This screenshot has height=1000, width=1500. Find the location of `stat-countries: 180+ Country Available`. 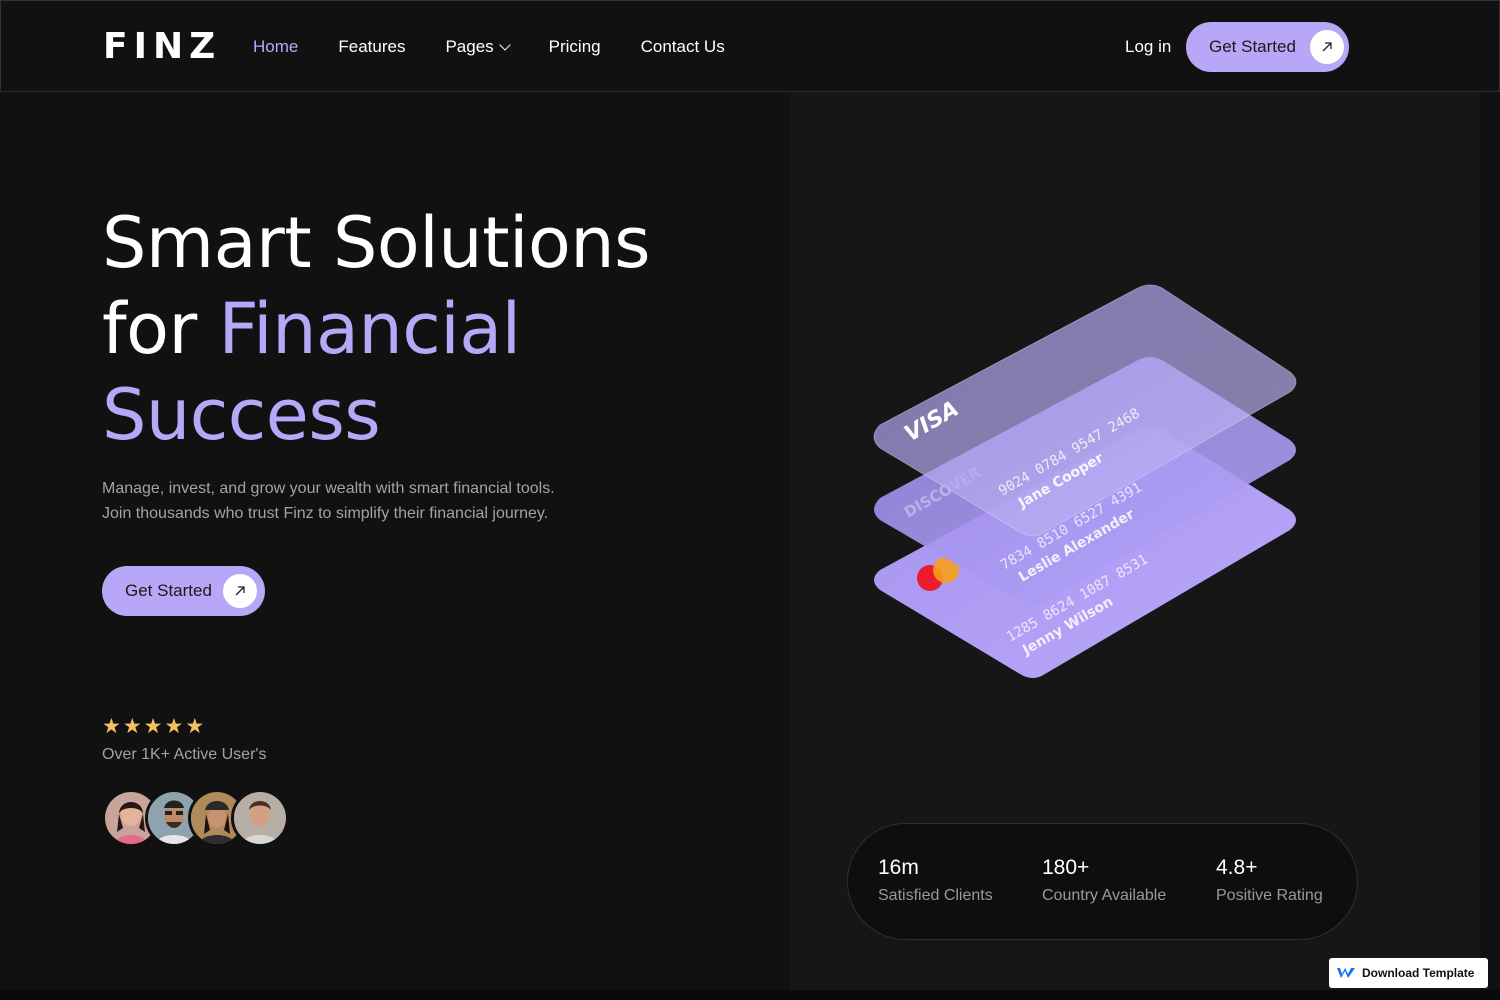

stat-countries: 180+ Country Available is located at coordinates (1104, 881).